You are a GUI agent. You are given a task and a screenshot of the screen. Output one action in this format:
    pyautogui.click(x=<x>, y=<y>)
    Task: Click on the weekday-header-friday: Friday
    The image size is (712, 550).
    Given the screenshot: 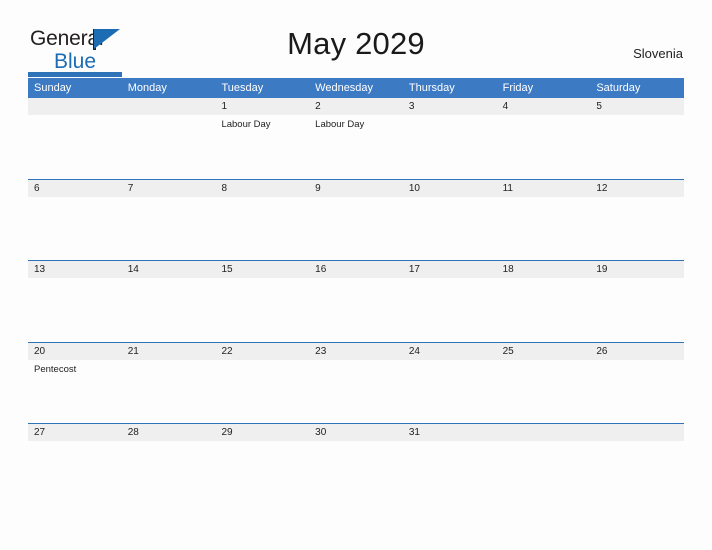 What is the action you would take?
    pyautogui.click(x=518, y=88)
    